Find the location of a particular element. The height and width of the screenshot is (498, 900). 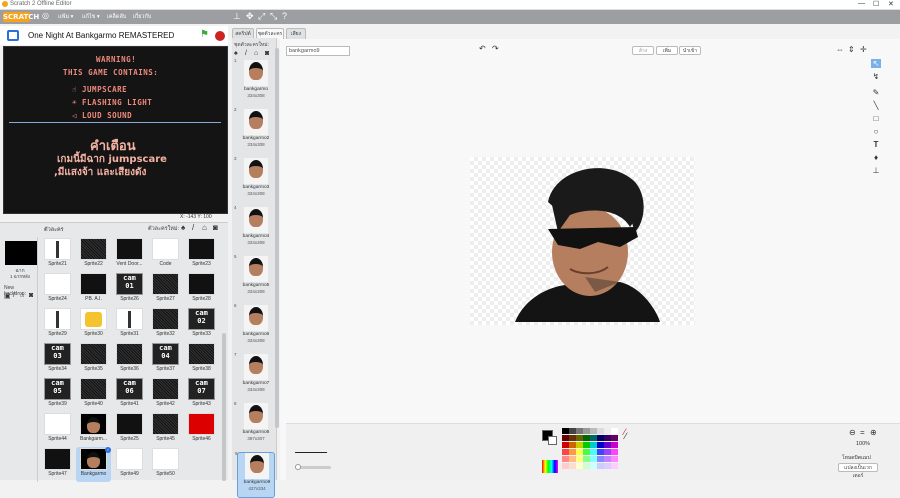

sprite-item: cam 07 Sprite43 is located at coordinates (201, 394).